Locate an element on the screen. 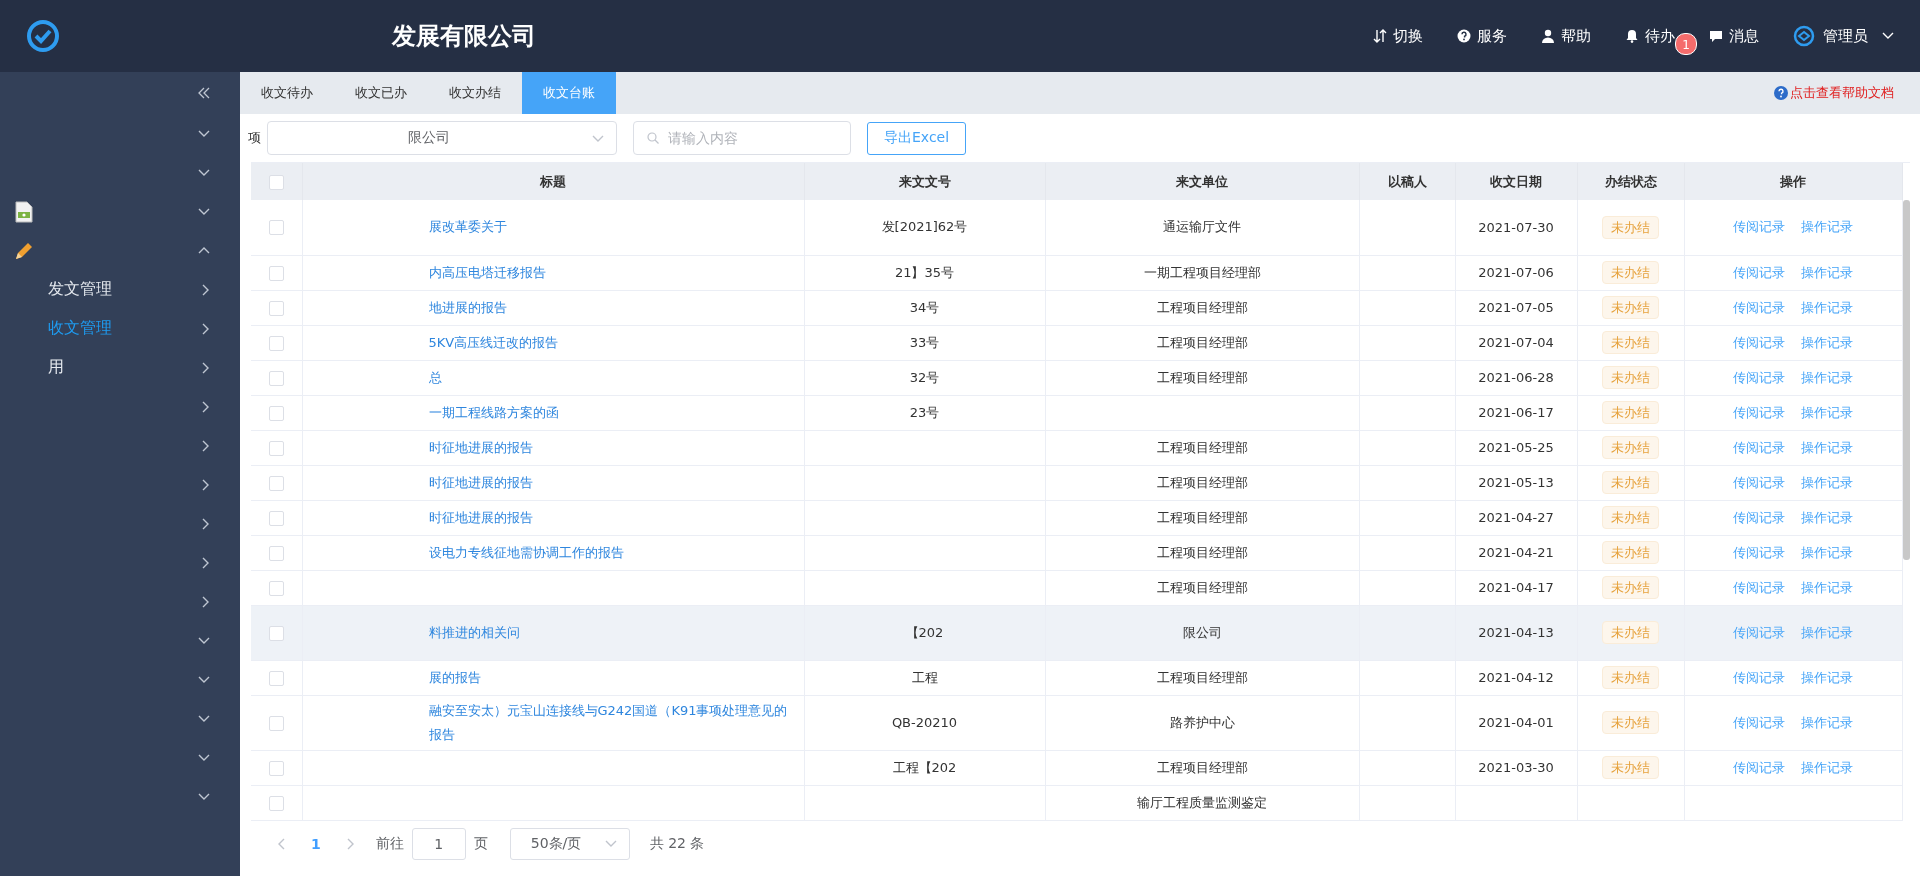  select-all-checkbox is located at coordinates (276, 182).